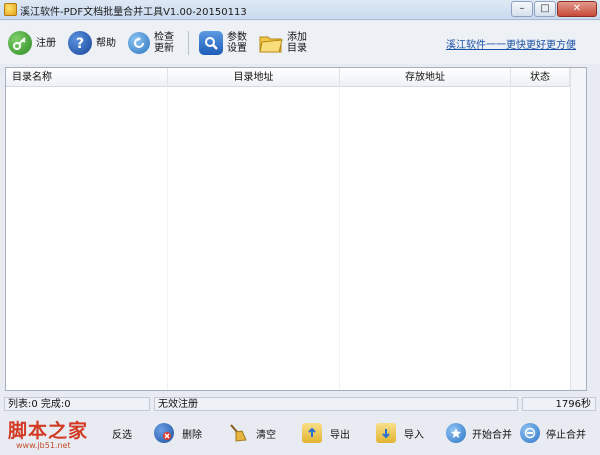 This screenshot has width=600, height=455. Describe the element at coordinates (254, 77) in the screenshot. I see `column-header-path: 目录地址` at that location.